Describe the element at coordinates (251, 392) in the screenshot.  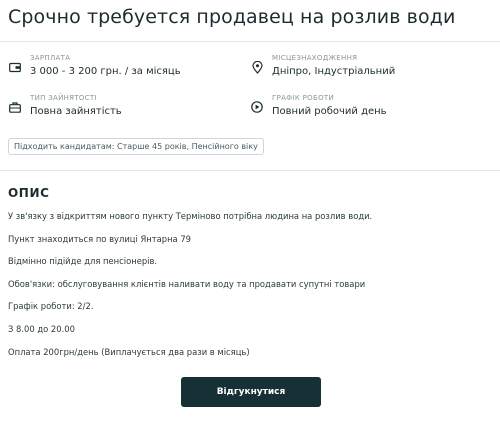
I see `apply-button: Відгукнутися` at that location.